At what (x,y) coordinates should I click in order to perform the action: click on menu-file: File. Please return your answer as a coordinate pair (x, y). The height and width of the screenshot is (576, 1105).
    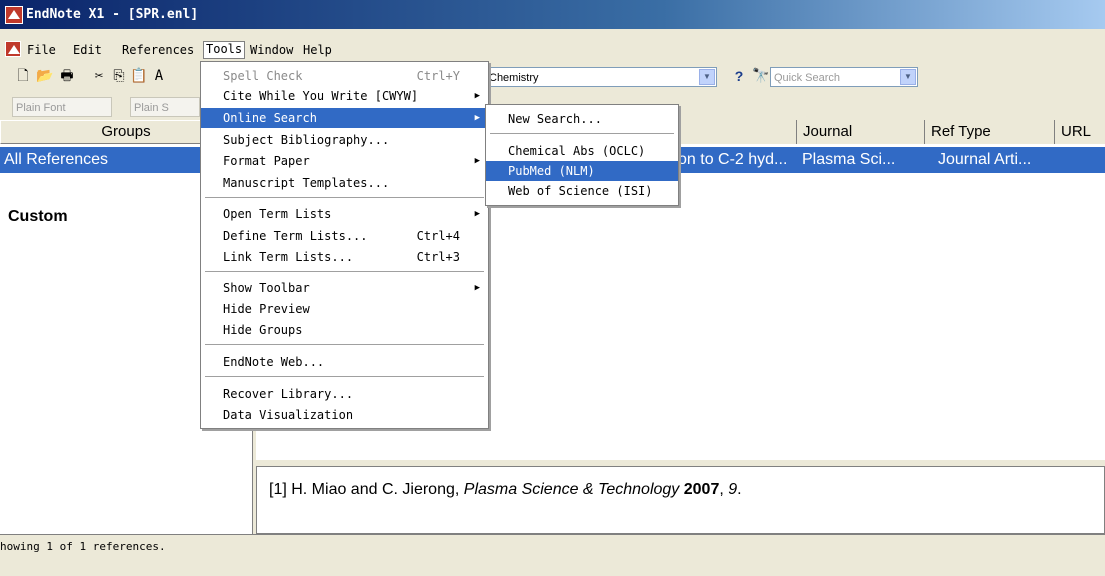
    Looking at the image, I should click on (41, 50).